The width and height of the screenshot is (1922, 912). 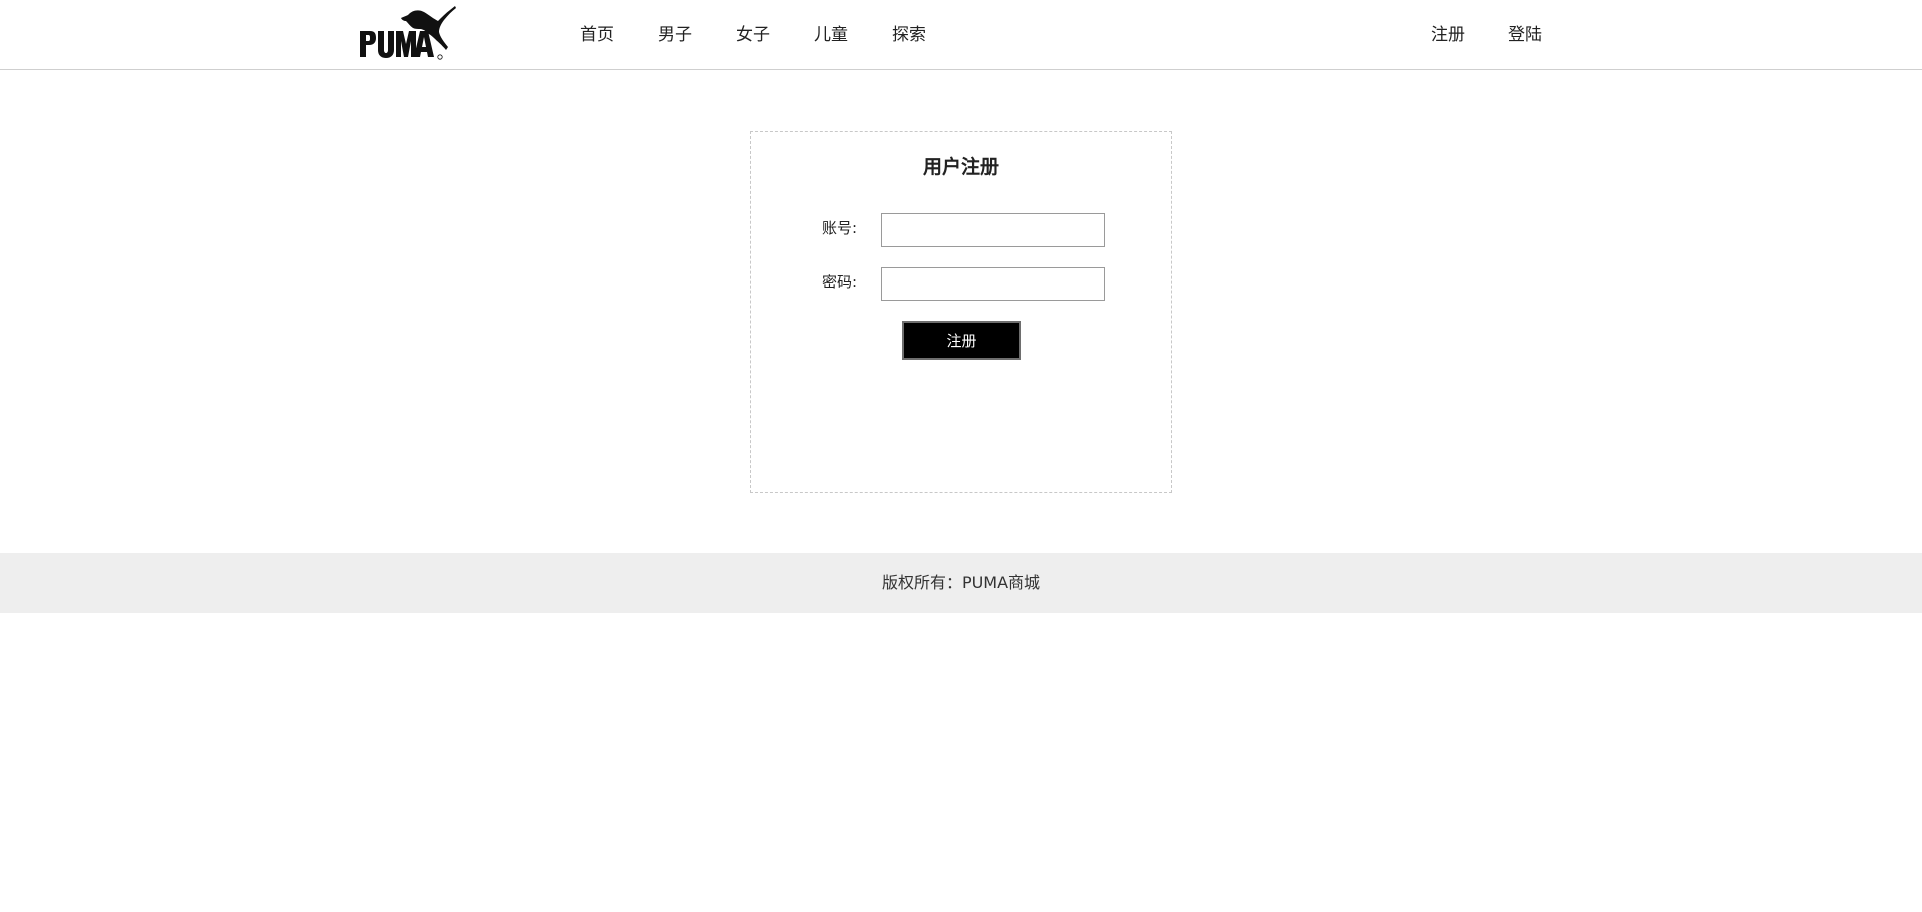 I want to click on site-footer: 版权所有：PUMA商城, so click(x=961, y=583).